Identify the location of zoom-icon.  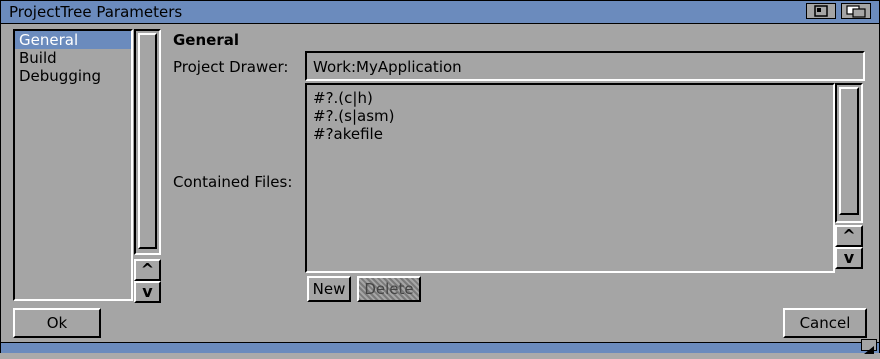
(821, 11).